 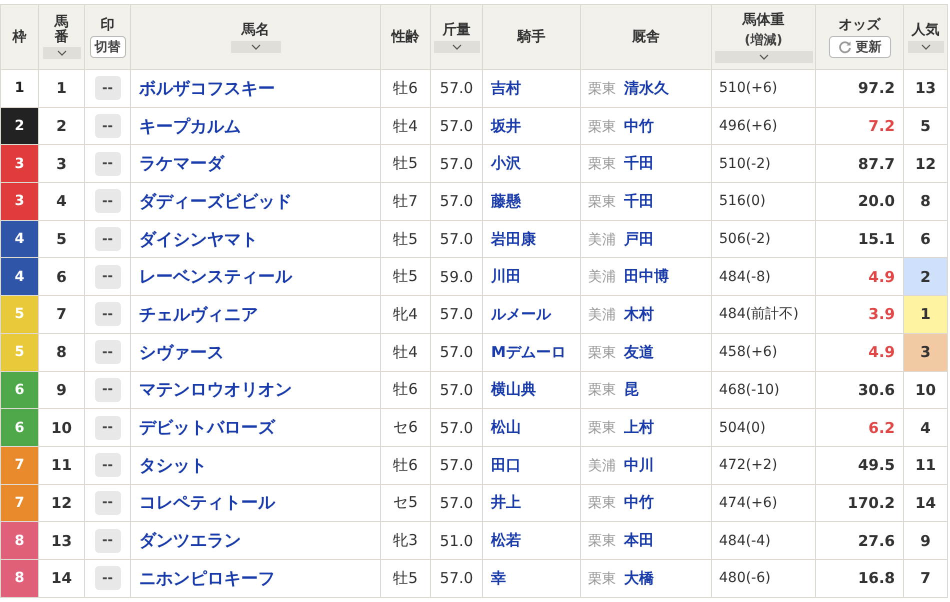 What do you see at coordinates (926, 503) in the screenshot?
I see `table-cell: 14` at bounding box center [926, 503].